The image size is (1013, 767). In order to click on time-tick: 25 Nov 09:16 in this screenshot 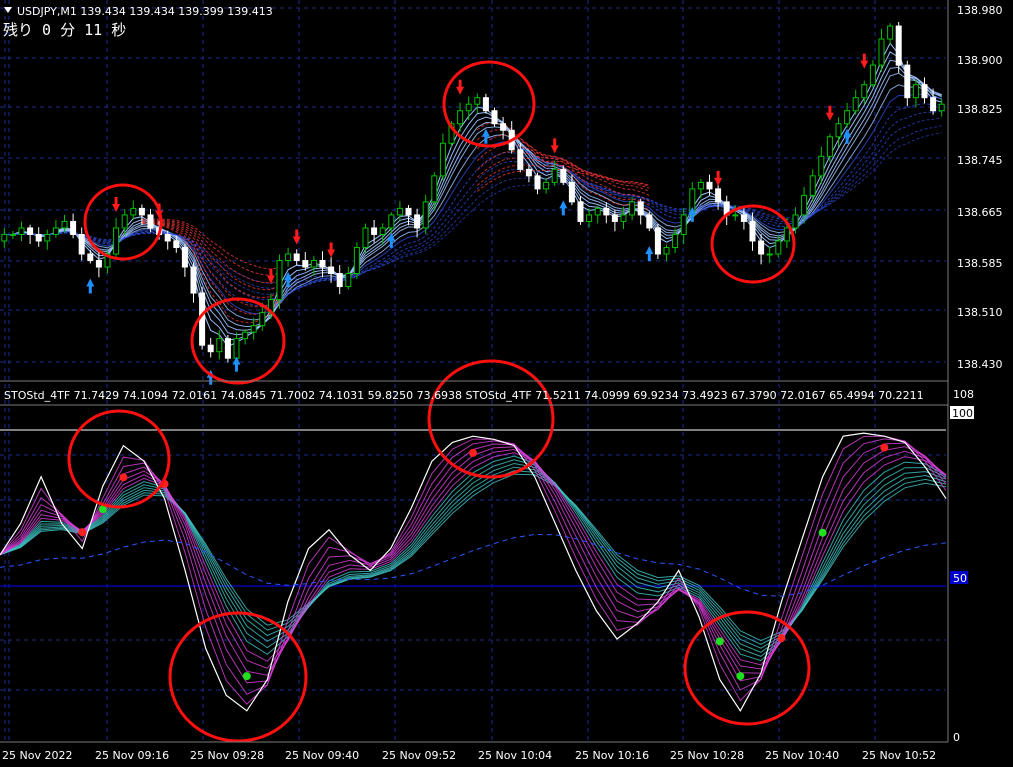, I will do `click(132, 755)`.